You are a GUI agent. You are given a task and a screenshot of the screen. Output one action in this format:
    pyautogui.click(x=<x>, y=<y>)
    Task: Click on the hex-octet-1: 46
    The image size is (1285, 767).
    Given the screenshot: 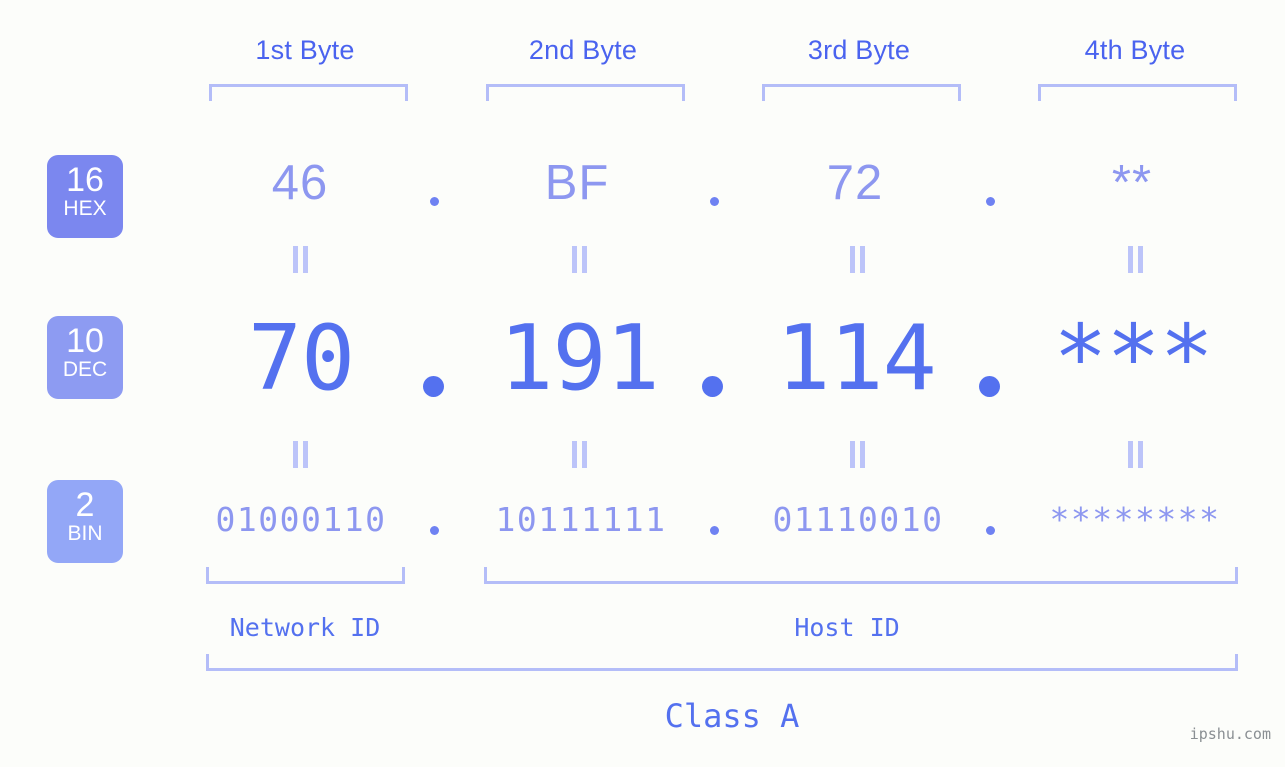 What is the action you would take?
    pyautogui.click(x=300, y=183)
    